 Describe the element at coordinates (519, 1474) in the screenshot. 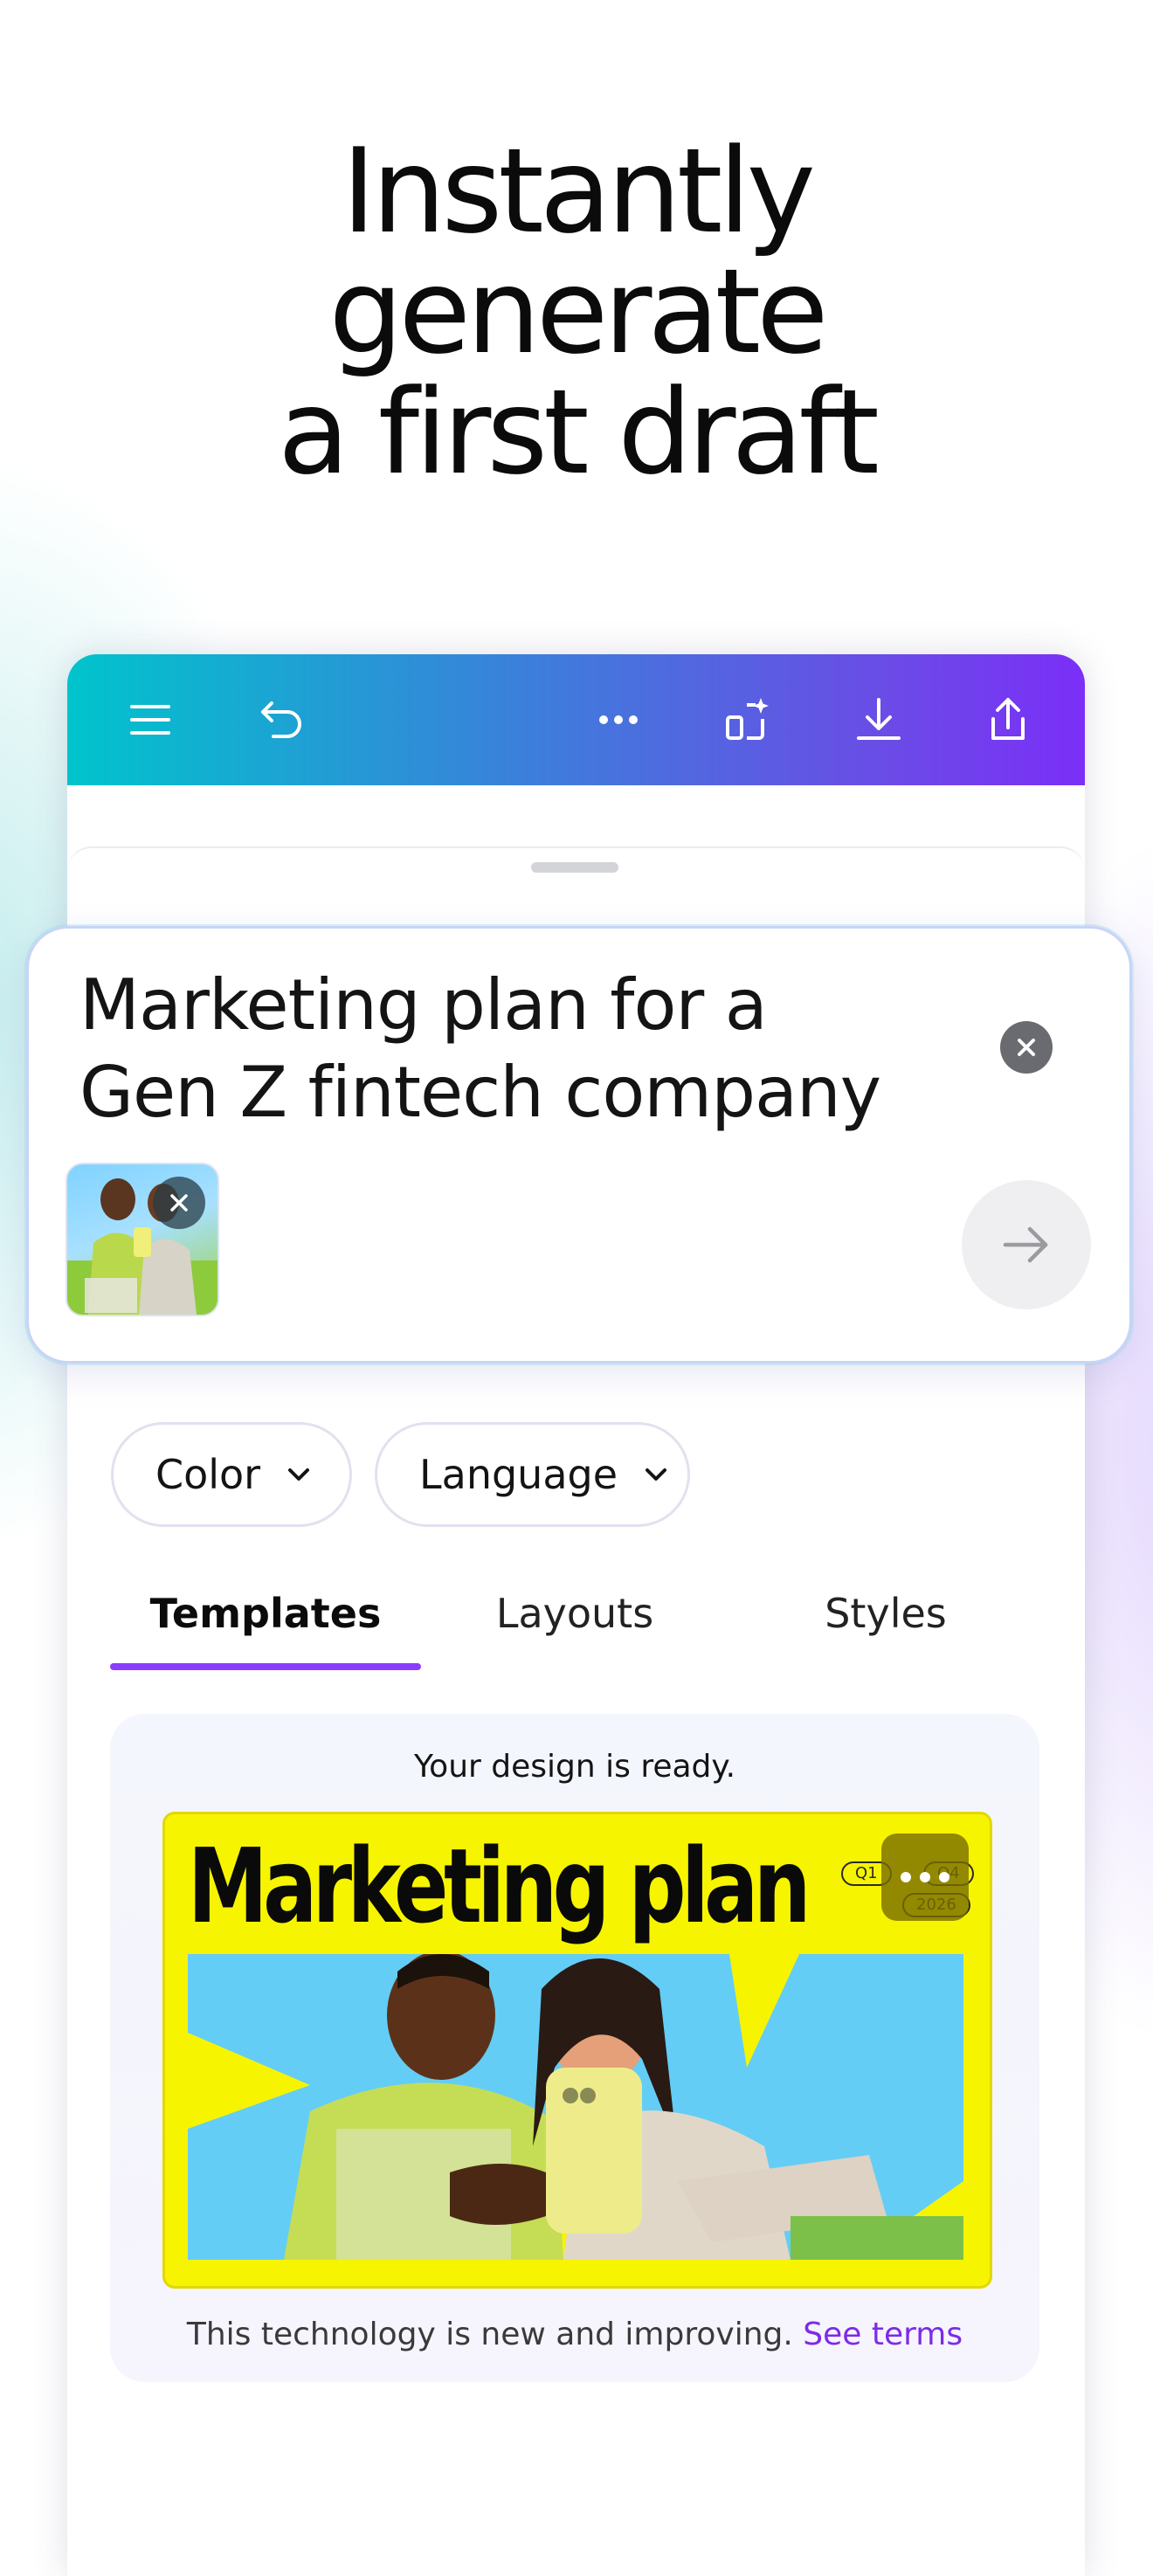

I see `language-filter-label: Language` at that location.